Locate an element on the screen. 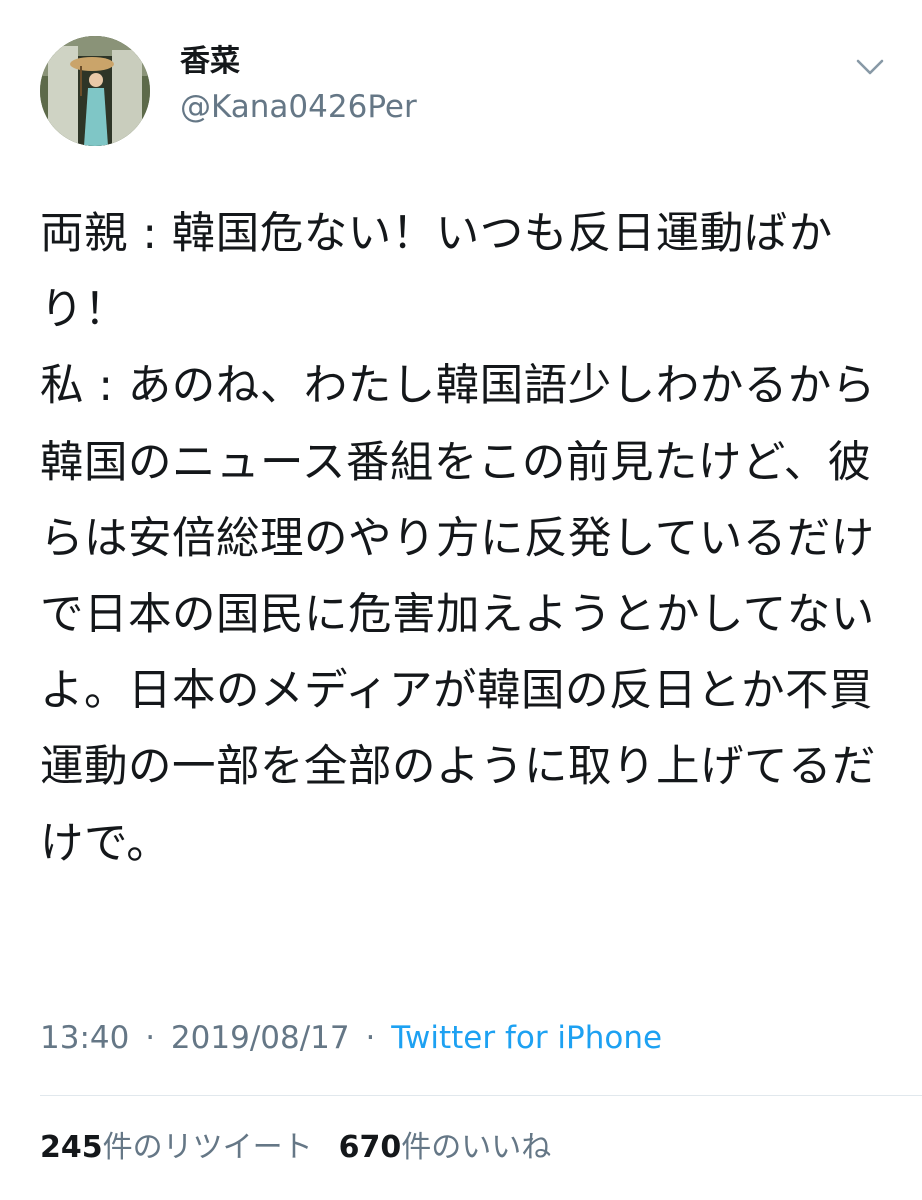  tweet-date: 2019/08/17 is located at coordinates (260, 1038).